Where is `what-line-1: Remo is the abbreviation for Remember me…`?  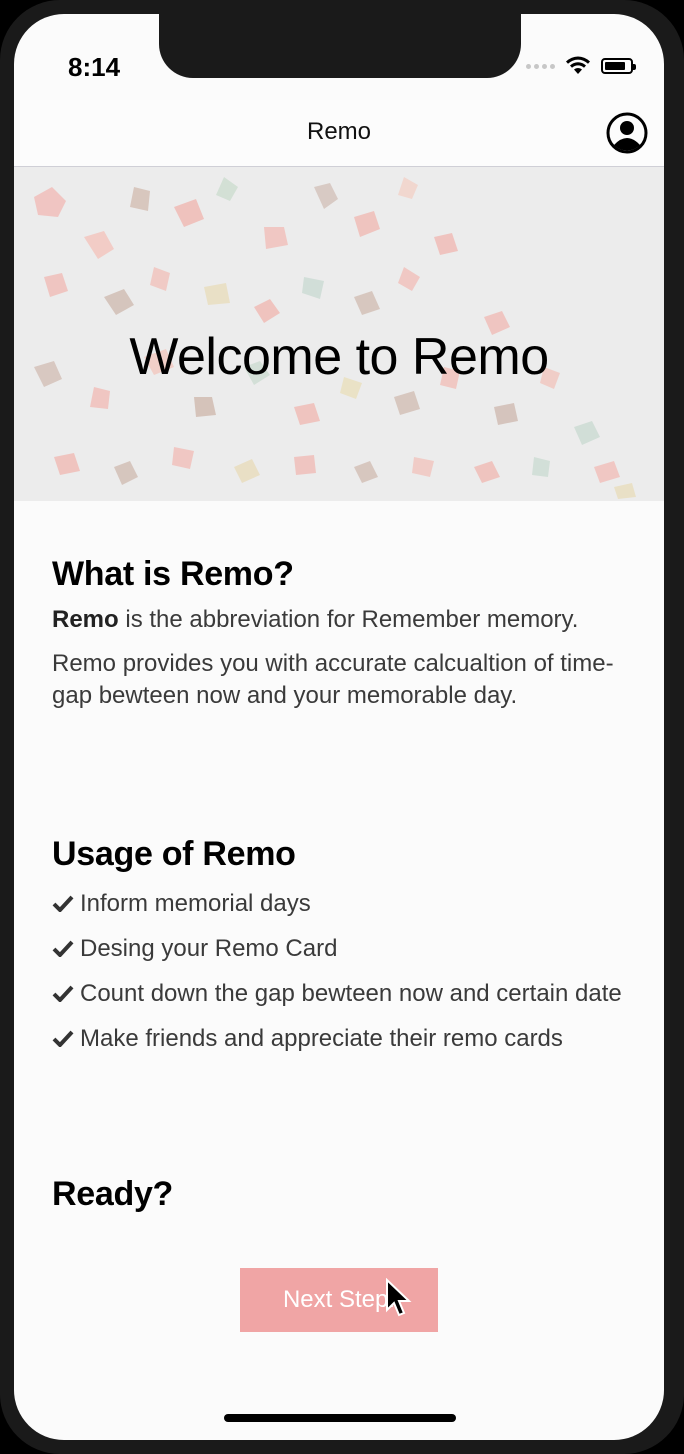
what-line-1: Remo is the abbreviation for Remember me… is located at coordinates (342, 620).